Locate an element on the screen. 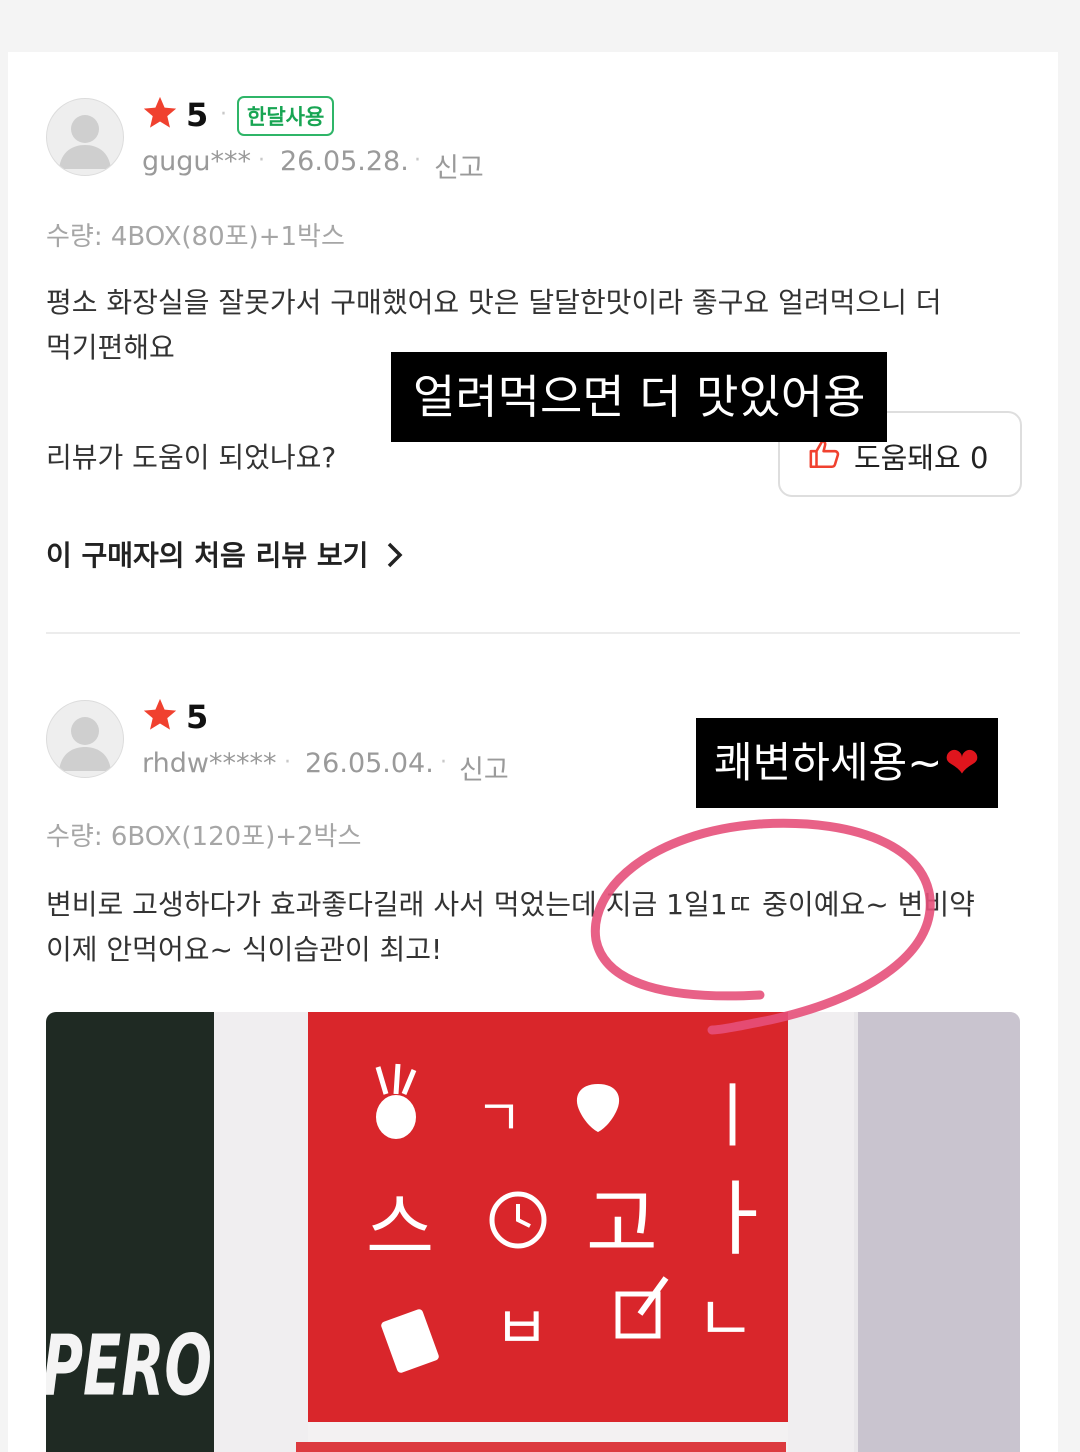  review-date: 26.05.04. is located at coordinates (369, 763).